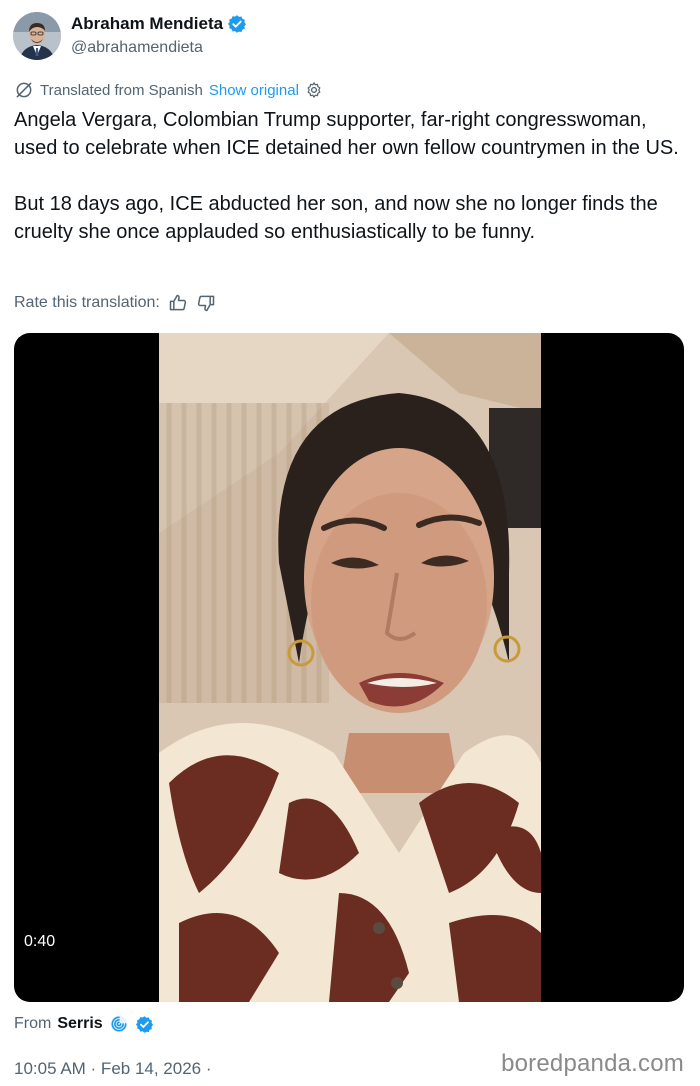 This screenshot has width=700, height=1086. I want to click on author-name-row: Abraham Mendieta, so click(159, 24).